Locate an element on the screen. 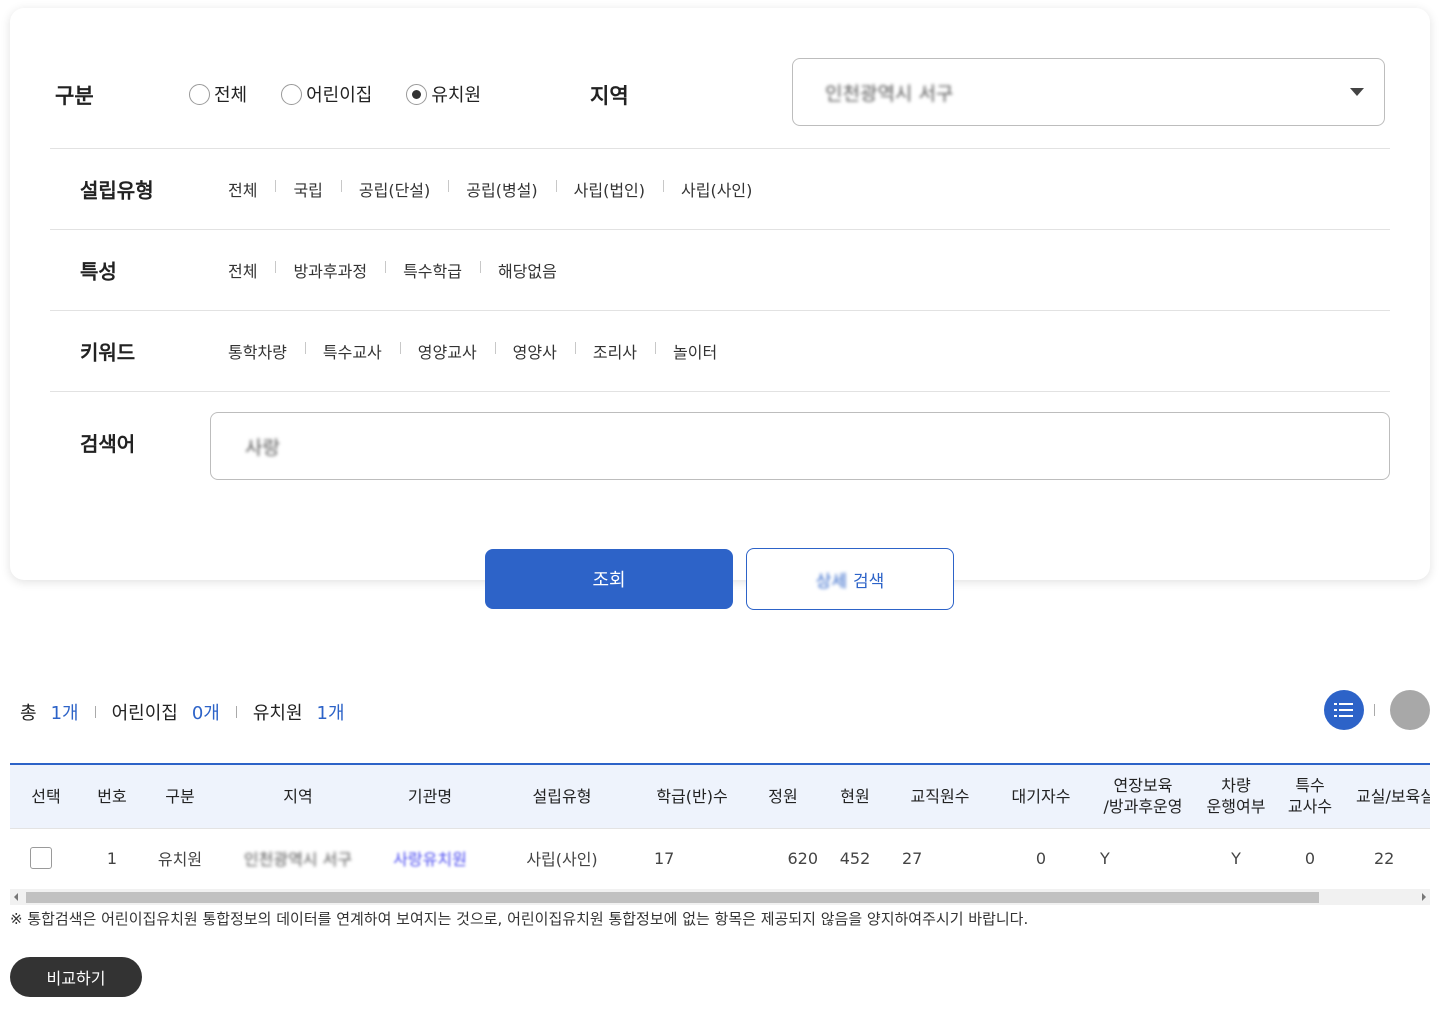  radio-circle-checked is located at coordinates (417, 94).